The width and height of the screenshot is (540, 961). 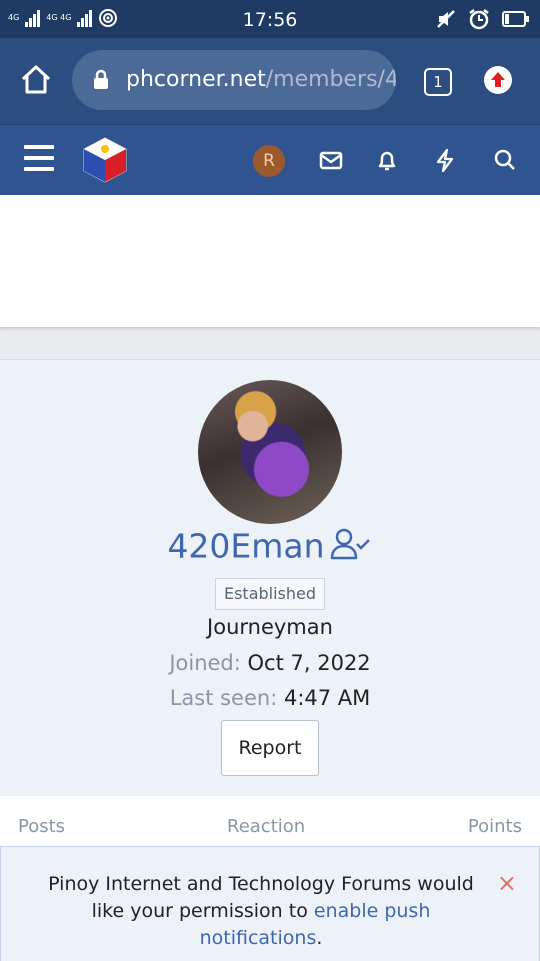 What do you see at coordinates (327, 698) in the screenshot?
I see `last-seen-value: 4:47 AM` at bounding box center [327, 698].